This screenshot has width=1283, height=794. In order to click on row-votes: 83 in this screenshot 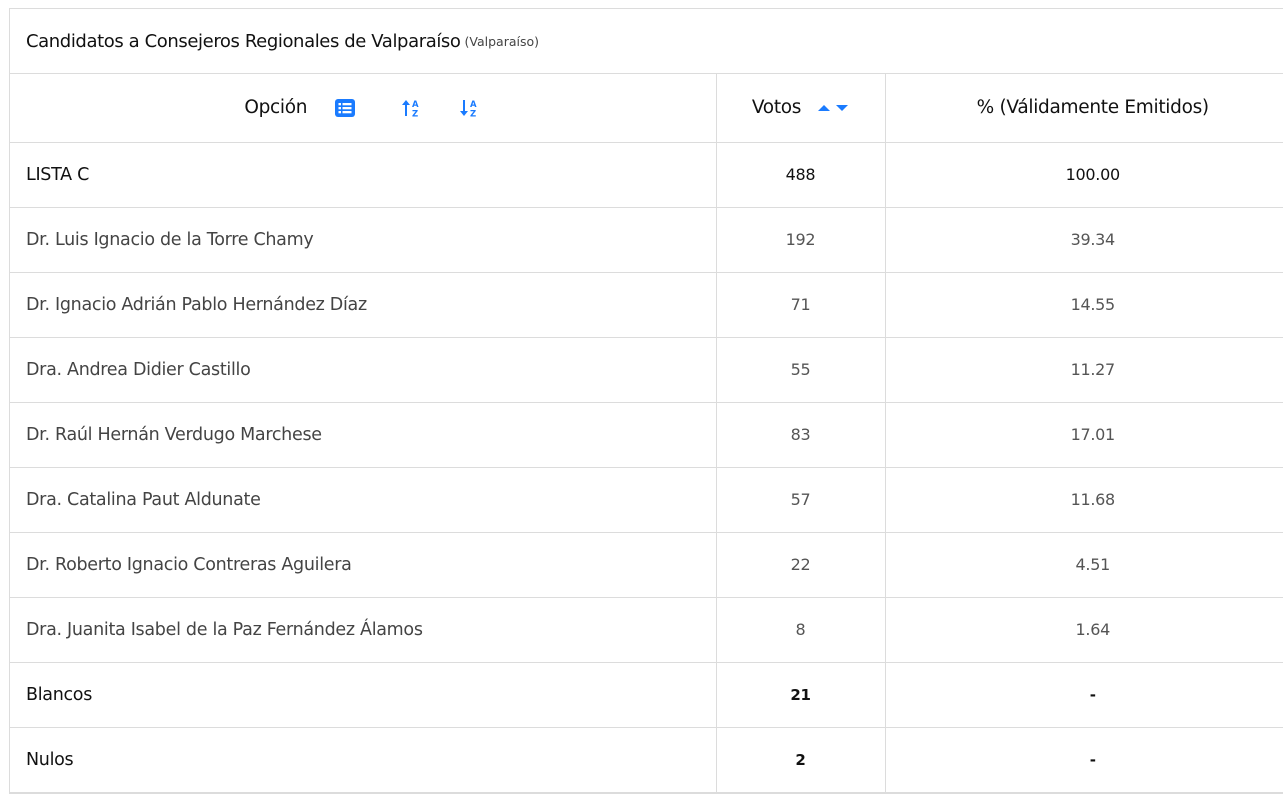, I will do `click(801, 435)`.